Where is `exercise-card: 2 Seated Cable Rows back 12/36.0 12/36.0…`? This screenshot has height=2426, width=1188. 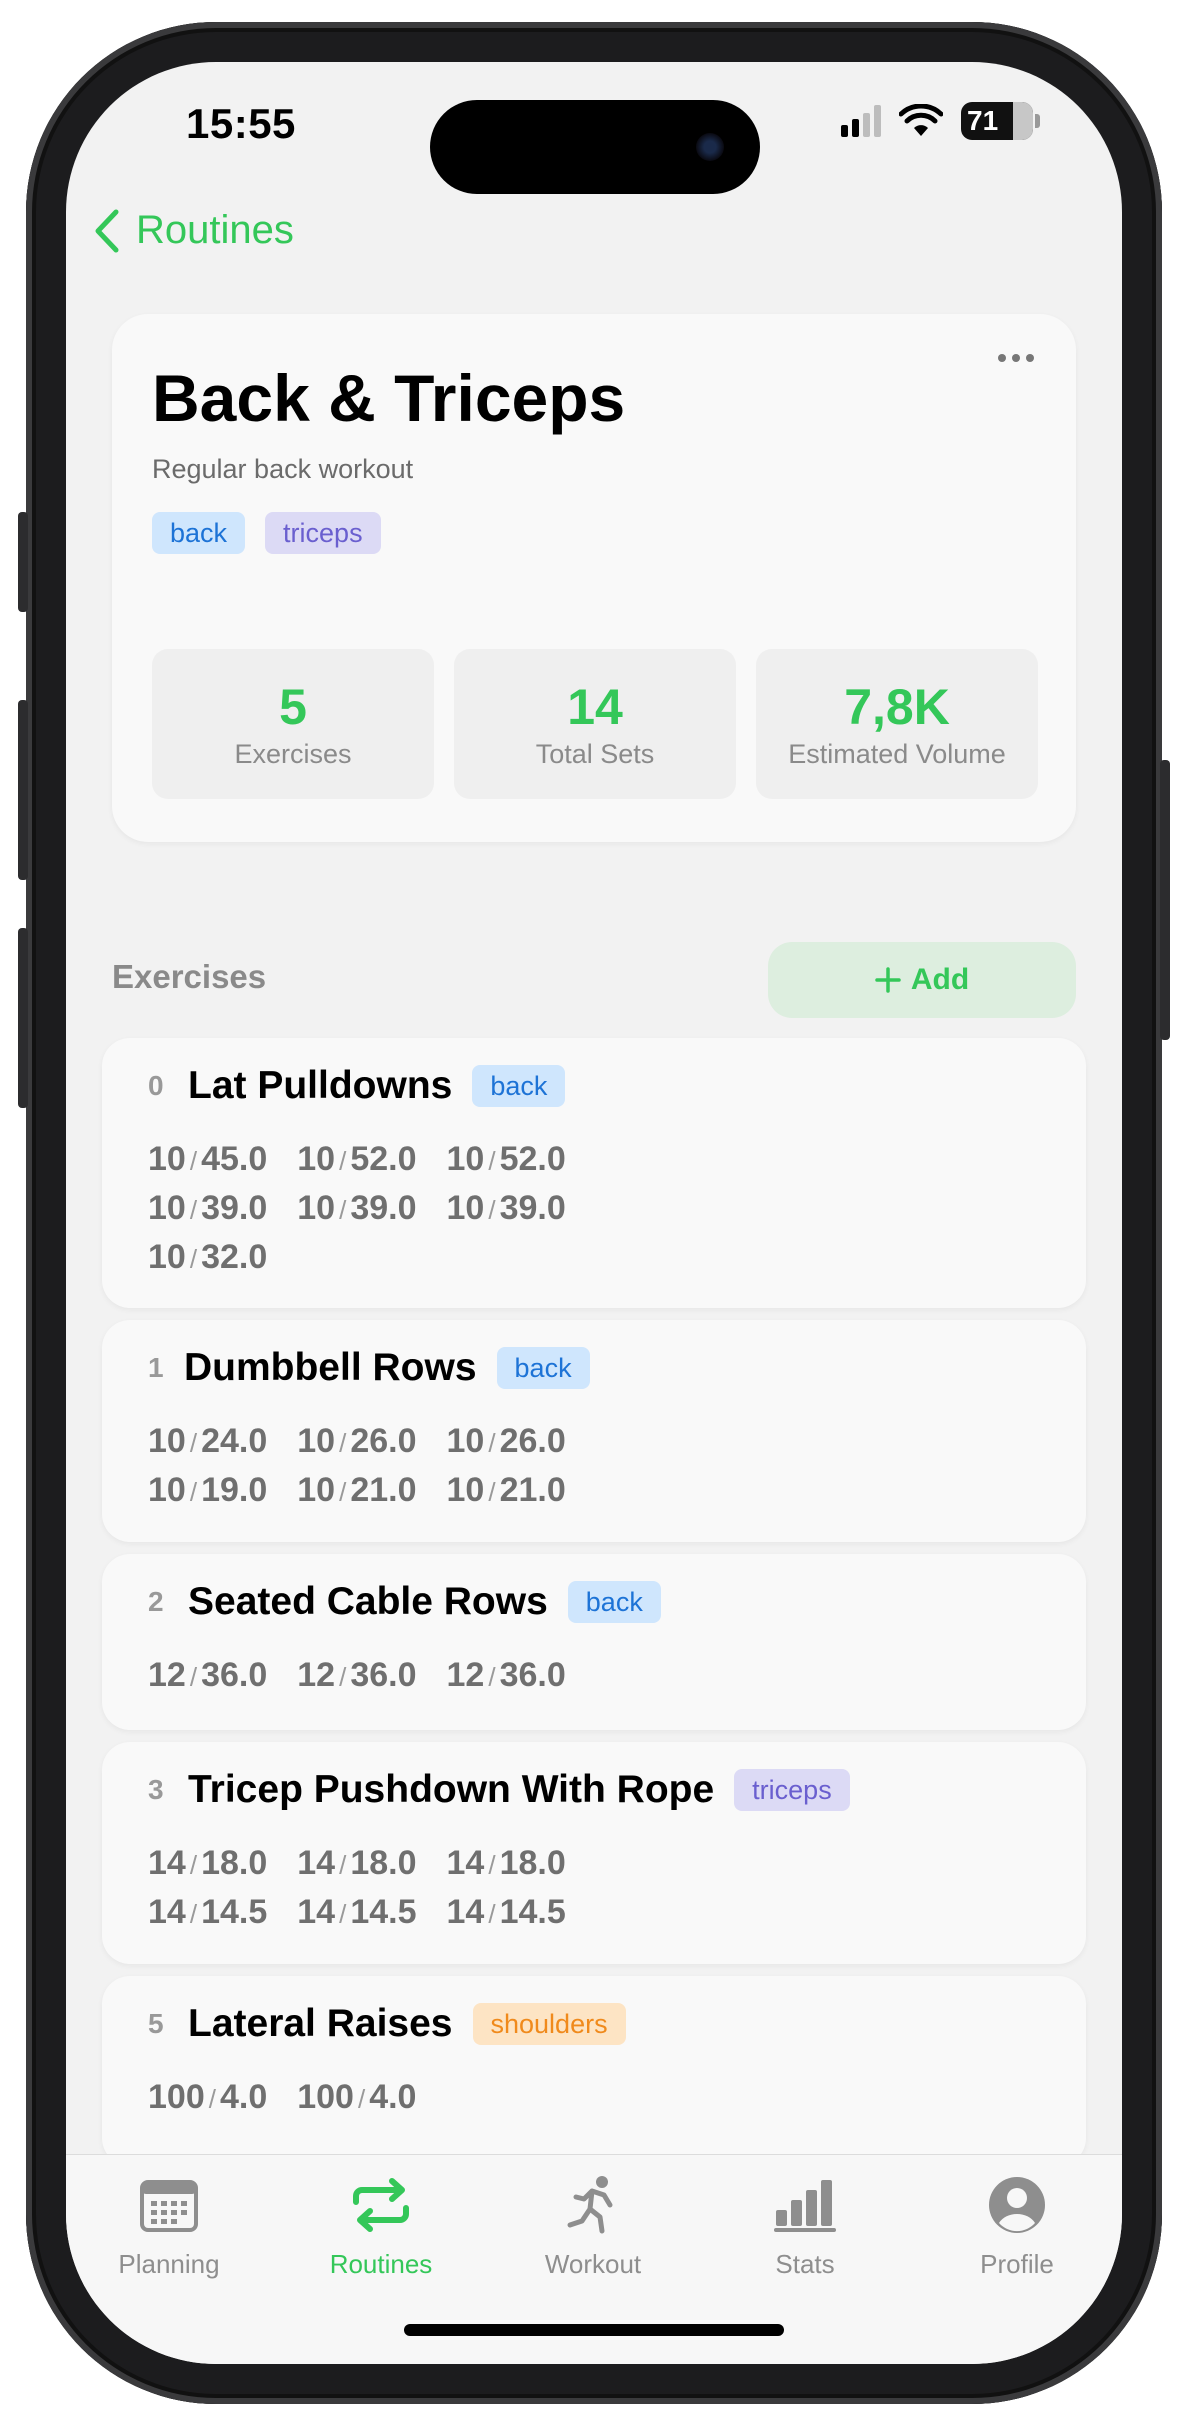
exercise-card: 2 Seated Cable Rows back 12/36.0 12/36.0… is located at coordinates (594, 1642).